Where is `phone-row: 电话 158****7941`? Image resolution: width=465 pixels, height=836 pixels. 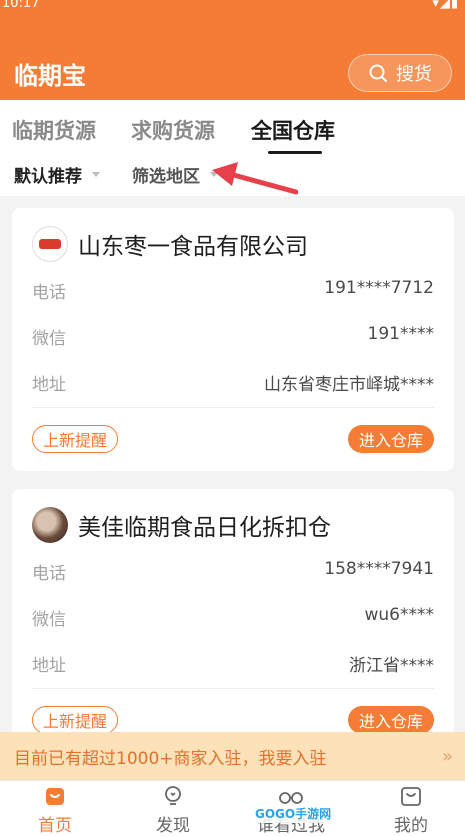 phone-row: 电话 158****7941 is located at coordinates (233, 571).